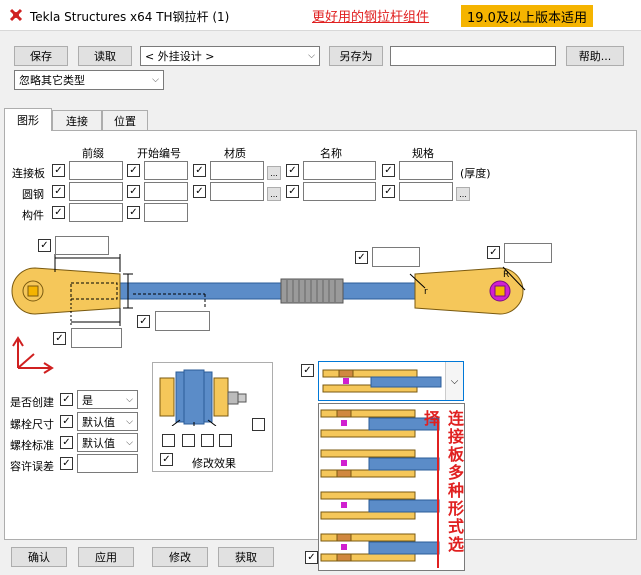 The image size is (641, 575). Describe the element at coordinates (125, 120) in the screenshot. I see `tab-position: 位置` at that location.